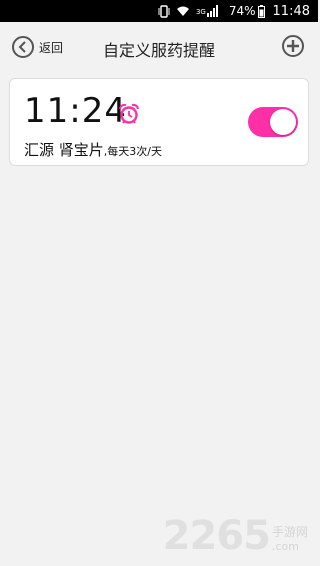 This screenshot has width=320, height=566. I want to click on add-reminder-button, so click(293, 46).